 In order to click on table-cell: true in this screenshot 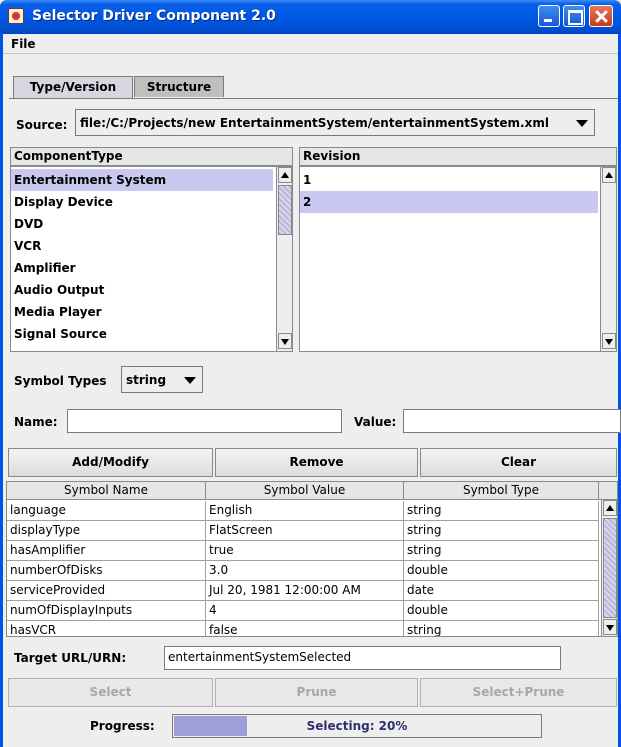, I will do `click(305, 551)`.